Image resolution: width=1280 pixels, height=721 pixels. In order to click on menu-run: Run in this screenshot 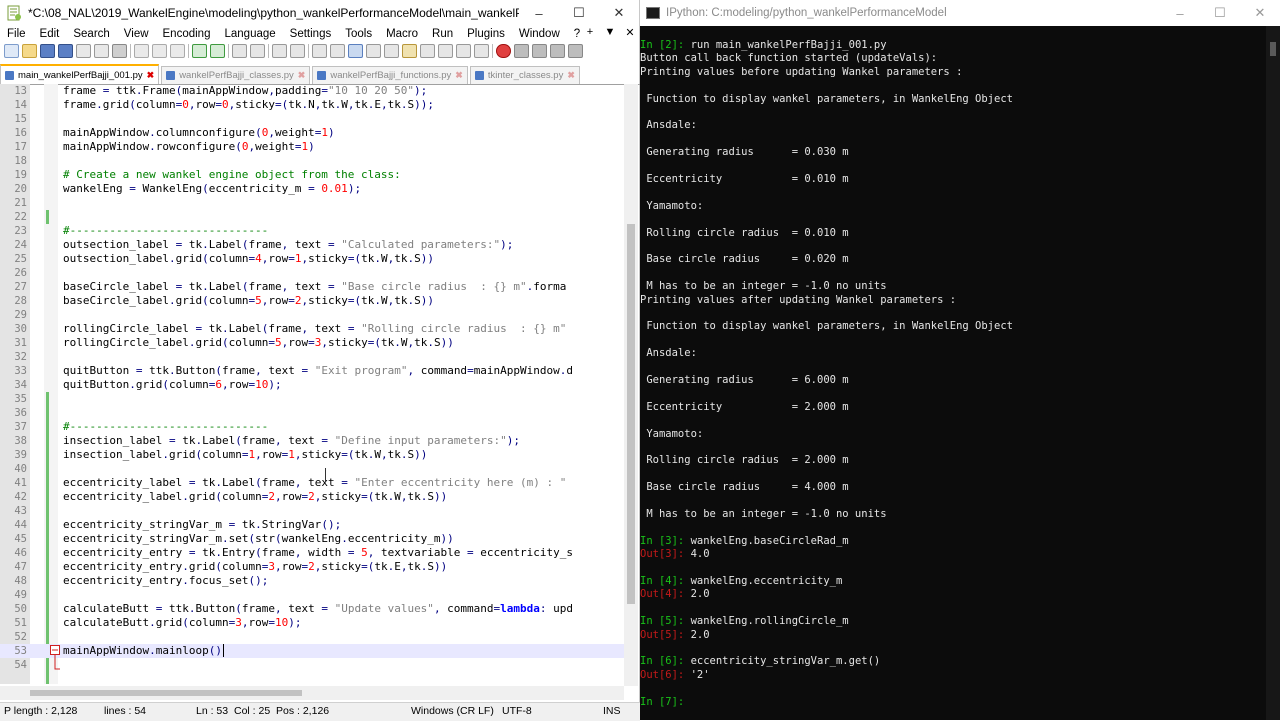, I will do `click(442, 34)`.